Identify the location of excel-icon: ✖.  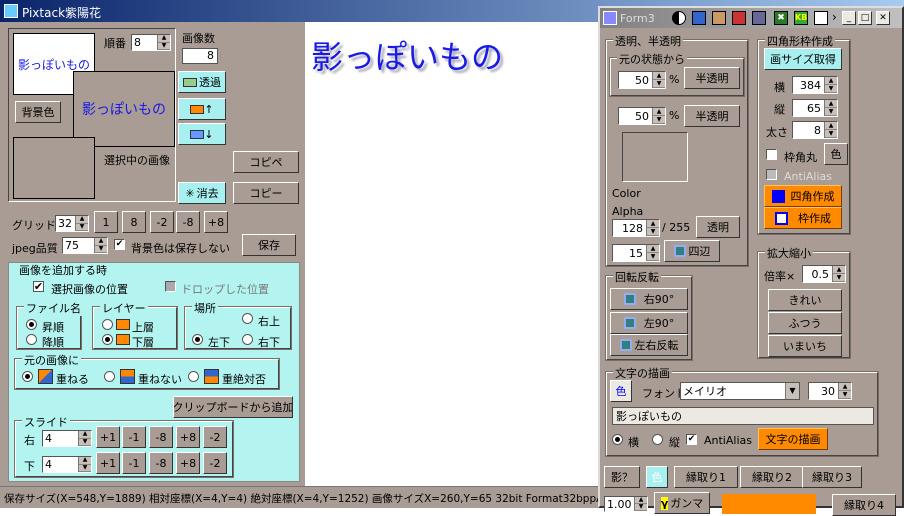
(781, 18).